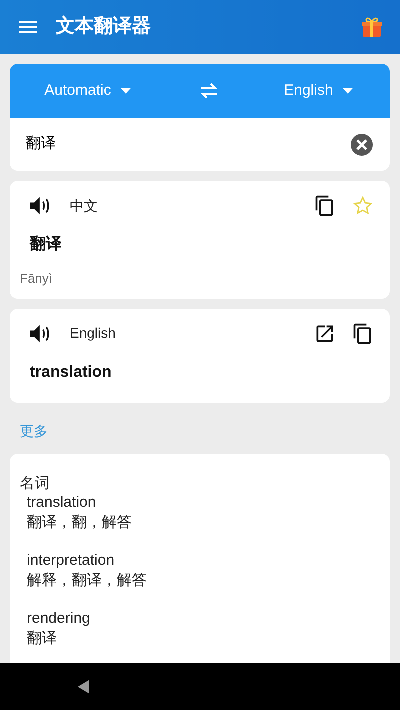 The width and height of the screenshot is (400, 710). I want to click on more-link: 更多, so click(34, 431).